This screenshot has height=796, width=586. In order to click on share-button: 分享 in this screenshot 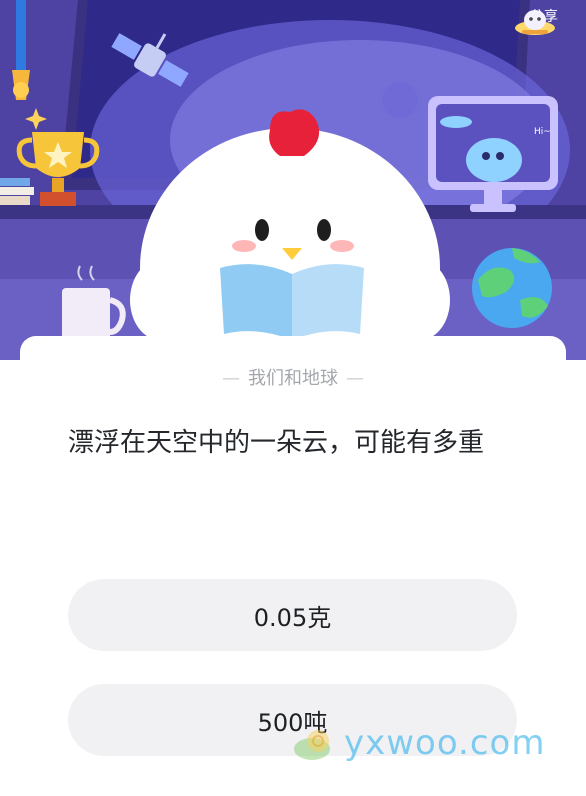, I will do `click(544, 40)`.